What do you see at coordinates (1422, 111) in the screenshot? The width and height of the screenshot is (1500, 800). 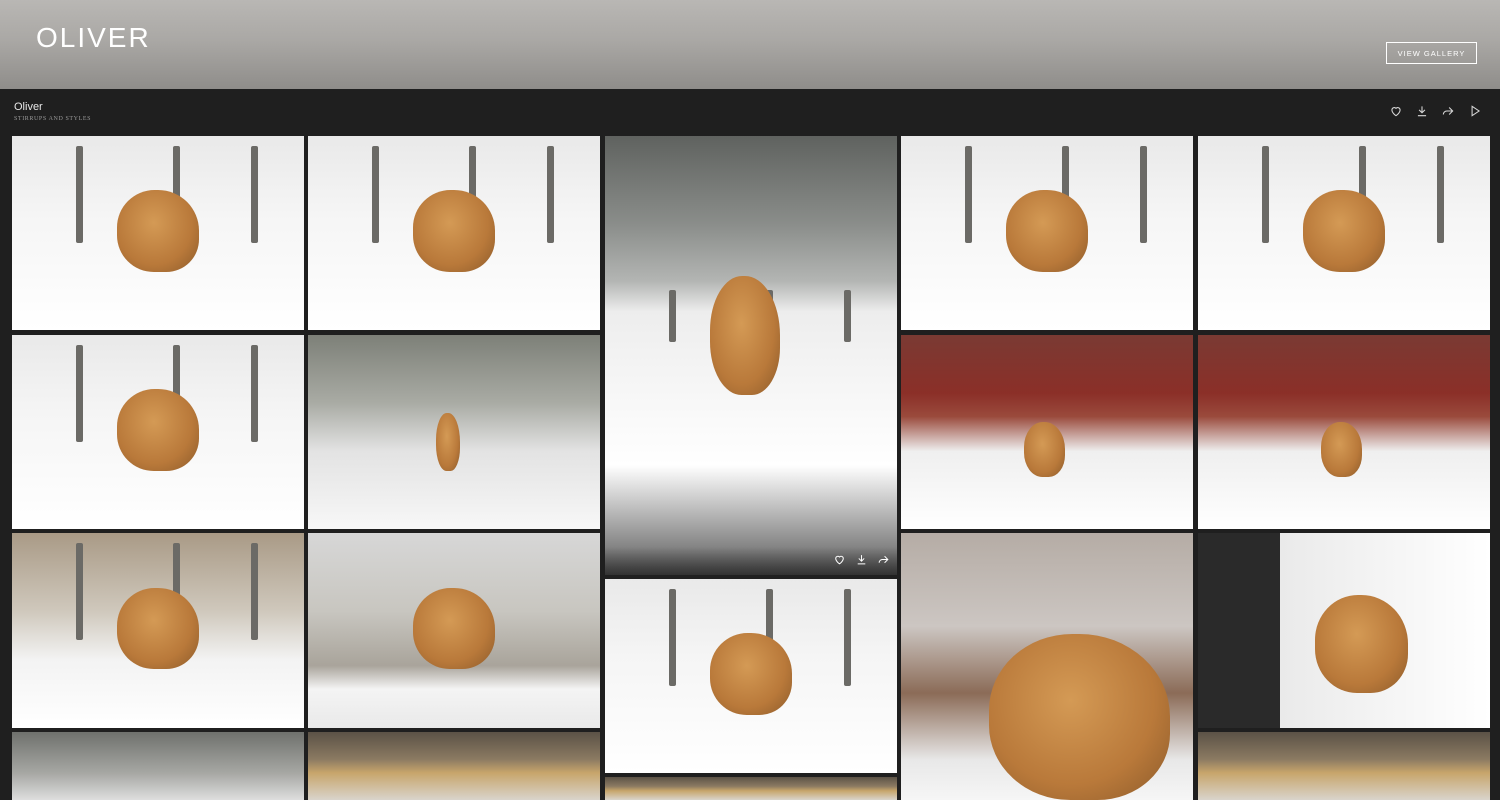 I see `download-icon` at bounding box center [1422, 111].